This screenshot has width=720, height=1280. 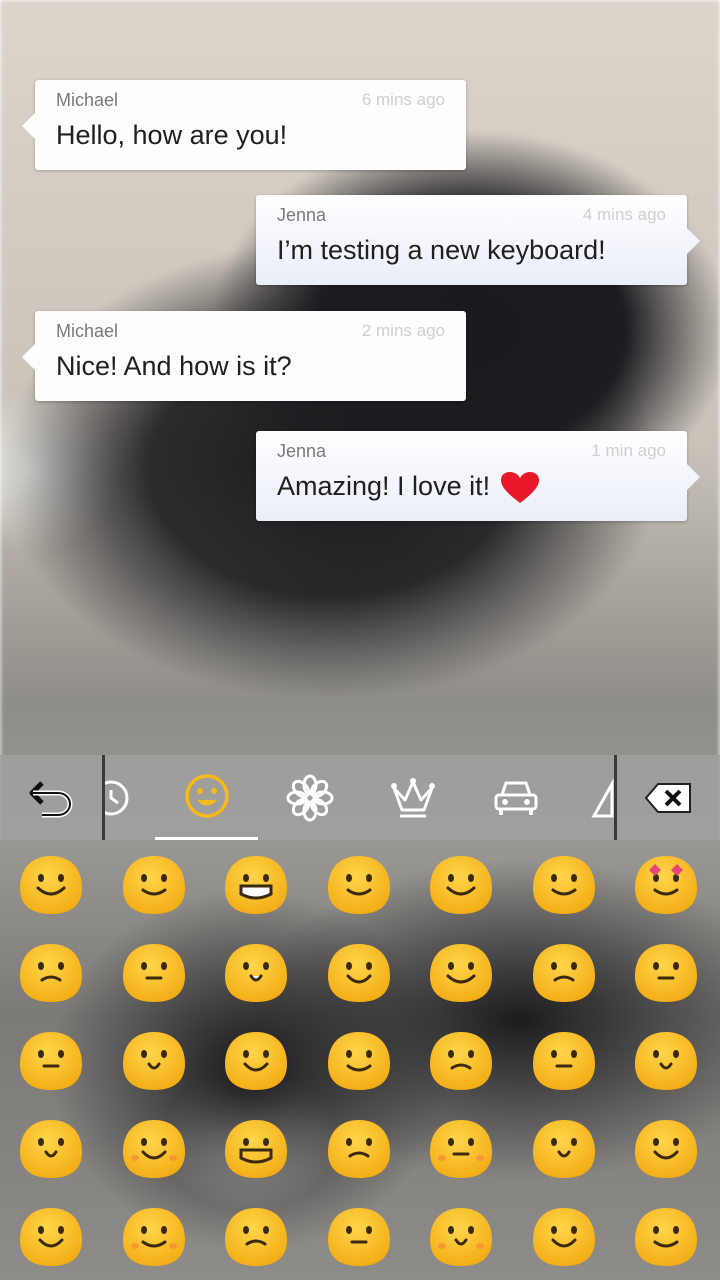 I want to click on smiley-icon, so click(x=206, y=796).